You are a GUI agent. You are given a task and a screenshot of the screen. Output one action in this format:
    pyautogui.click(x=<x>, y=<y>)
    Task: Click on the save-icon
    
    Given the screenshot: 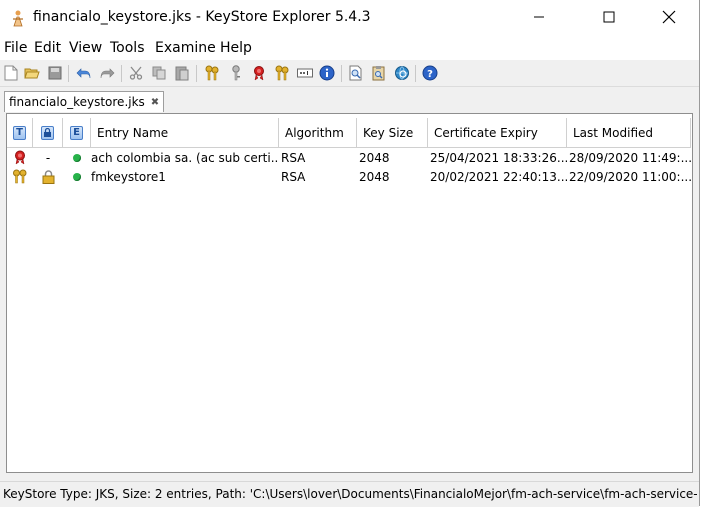 What is the action you would take?
    pyautogui.click(x=55, y=73)
    